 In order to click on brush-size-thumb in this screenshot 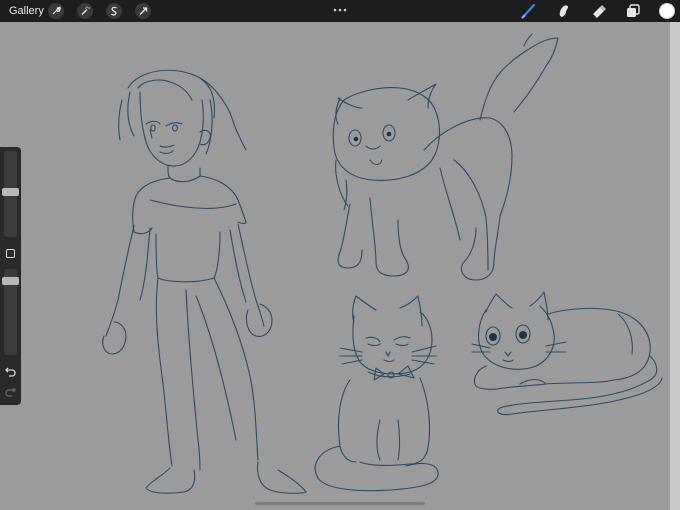, I will do `click(10, 192)`.